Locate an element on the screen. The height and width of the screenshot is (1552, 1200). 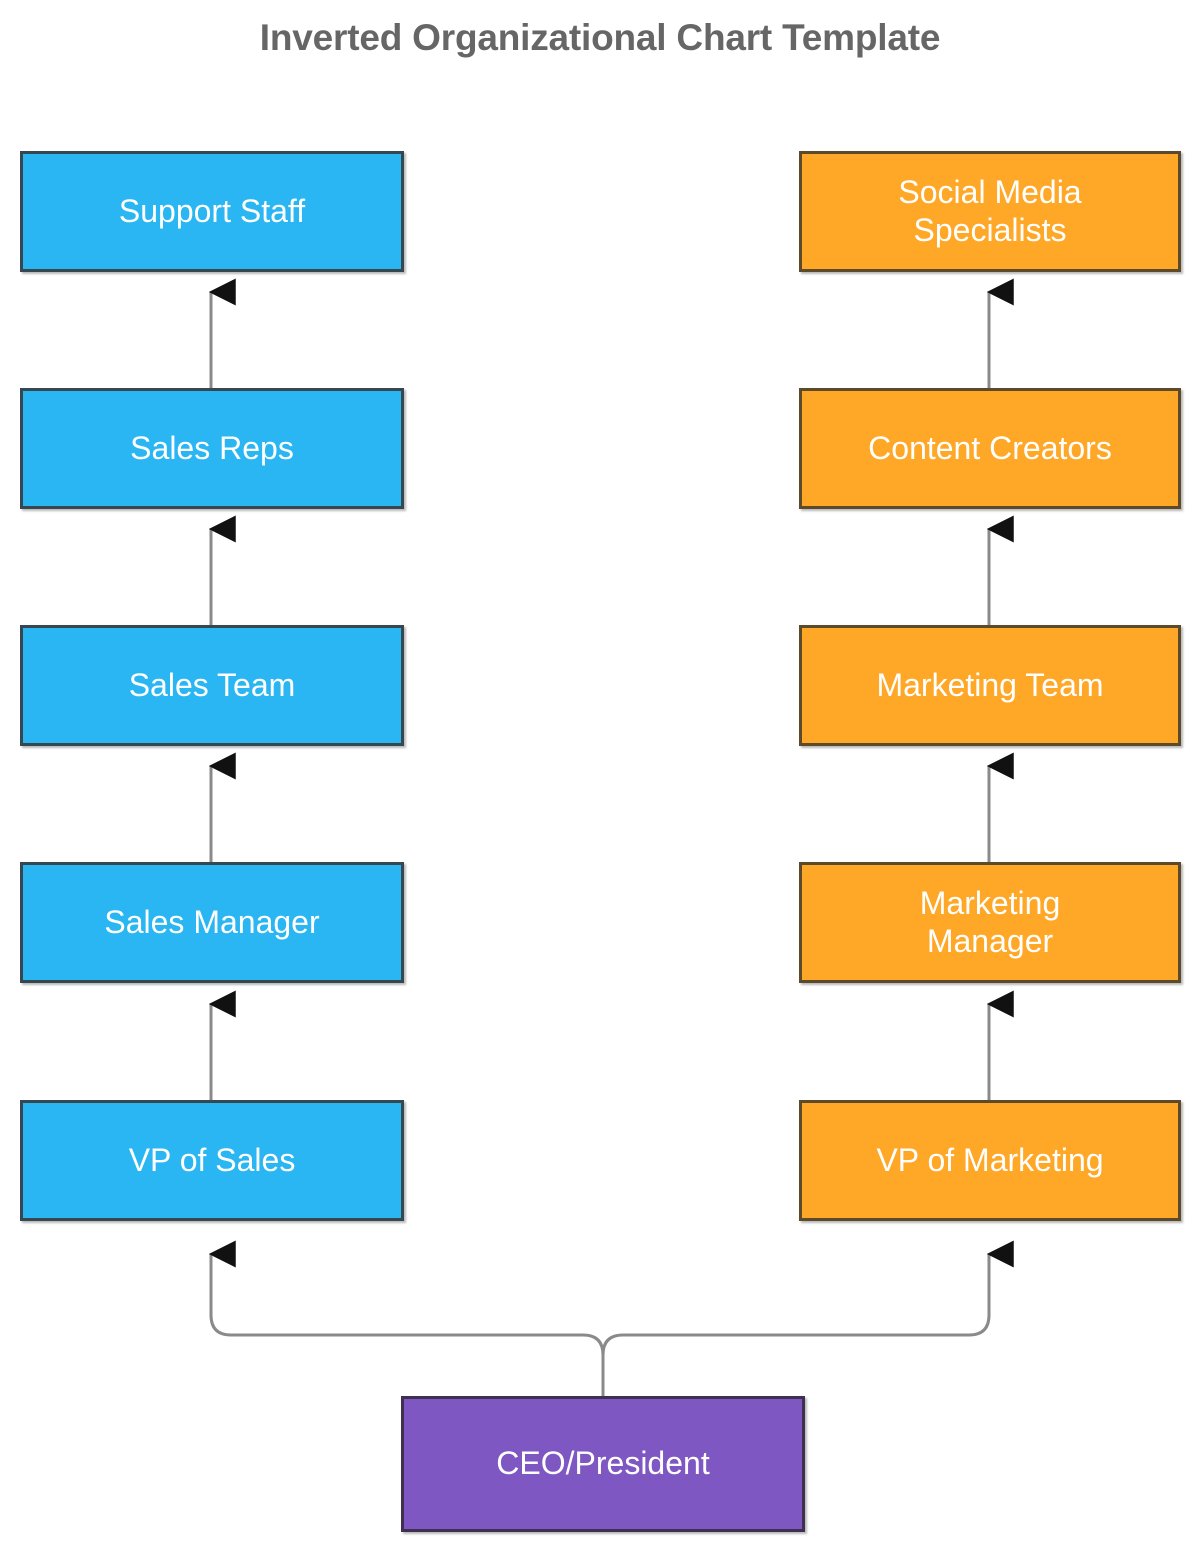
node-label: Social Media Specialists is located at coordinates (990, 210).